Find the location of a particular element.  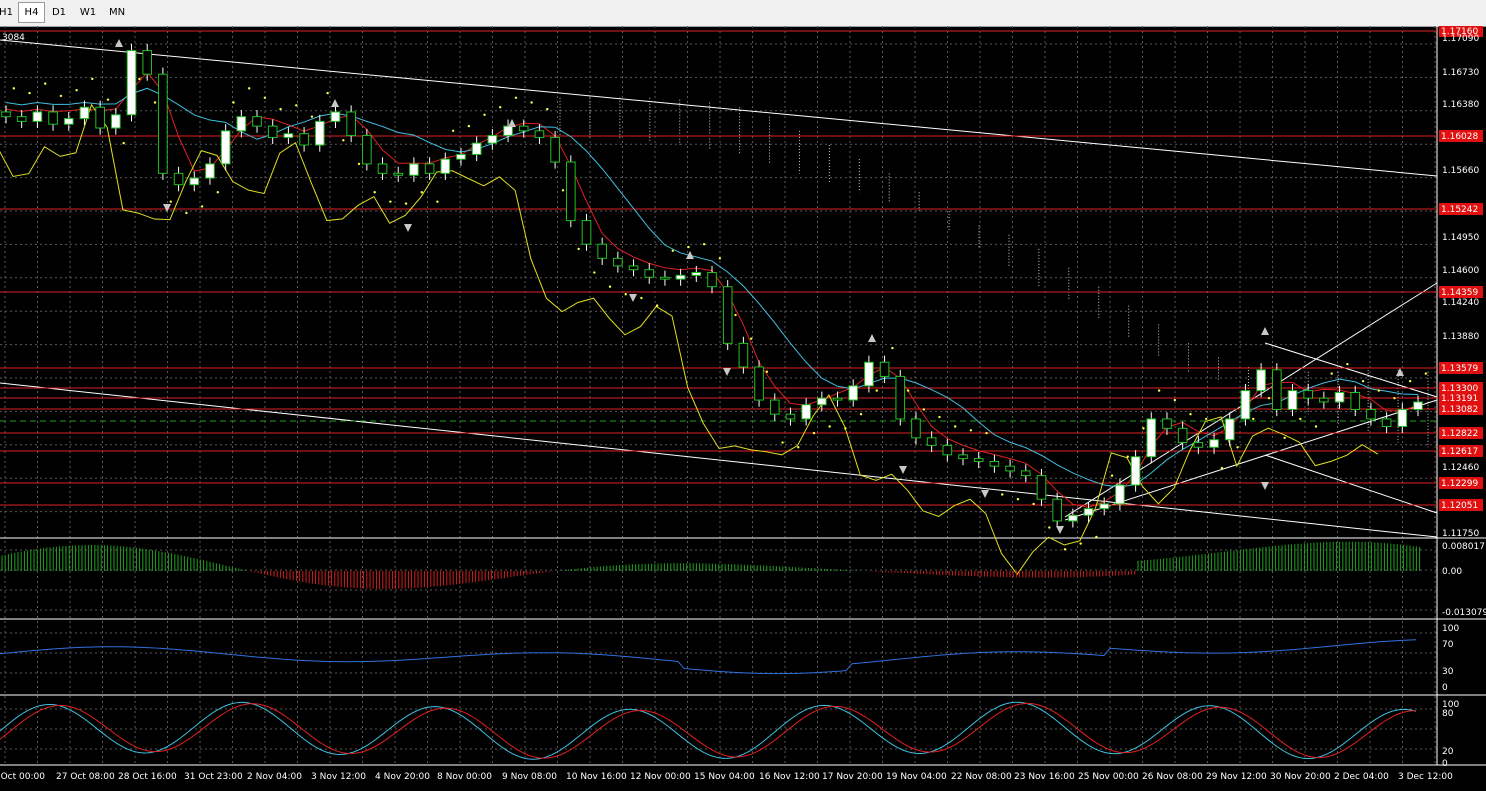

time-axis-label: 25 Nov 00:00 is located at coordinates (1108, 777).